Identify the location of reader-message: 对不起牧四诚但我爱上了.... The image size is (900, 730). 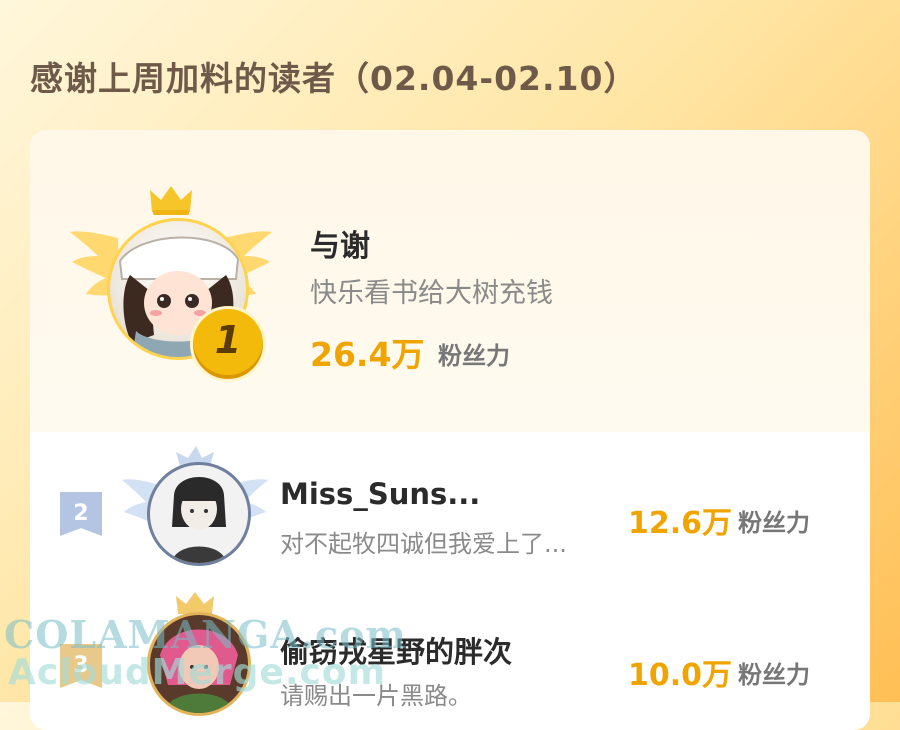
(423, 544).